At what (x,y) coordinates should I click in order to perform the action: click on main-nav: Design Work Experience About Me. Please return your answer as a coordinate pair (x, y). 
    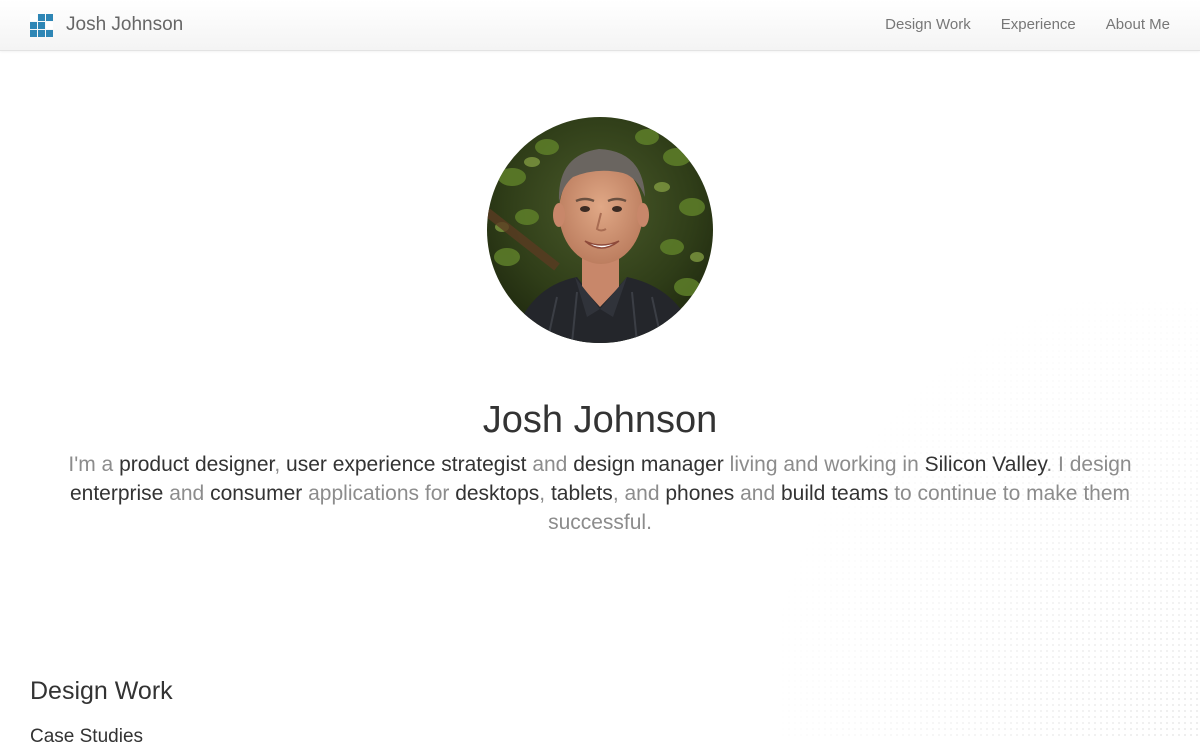
    Looking at the image, I should click on (1012, 25).